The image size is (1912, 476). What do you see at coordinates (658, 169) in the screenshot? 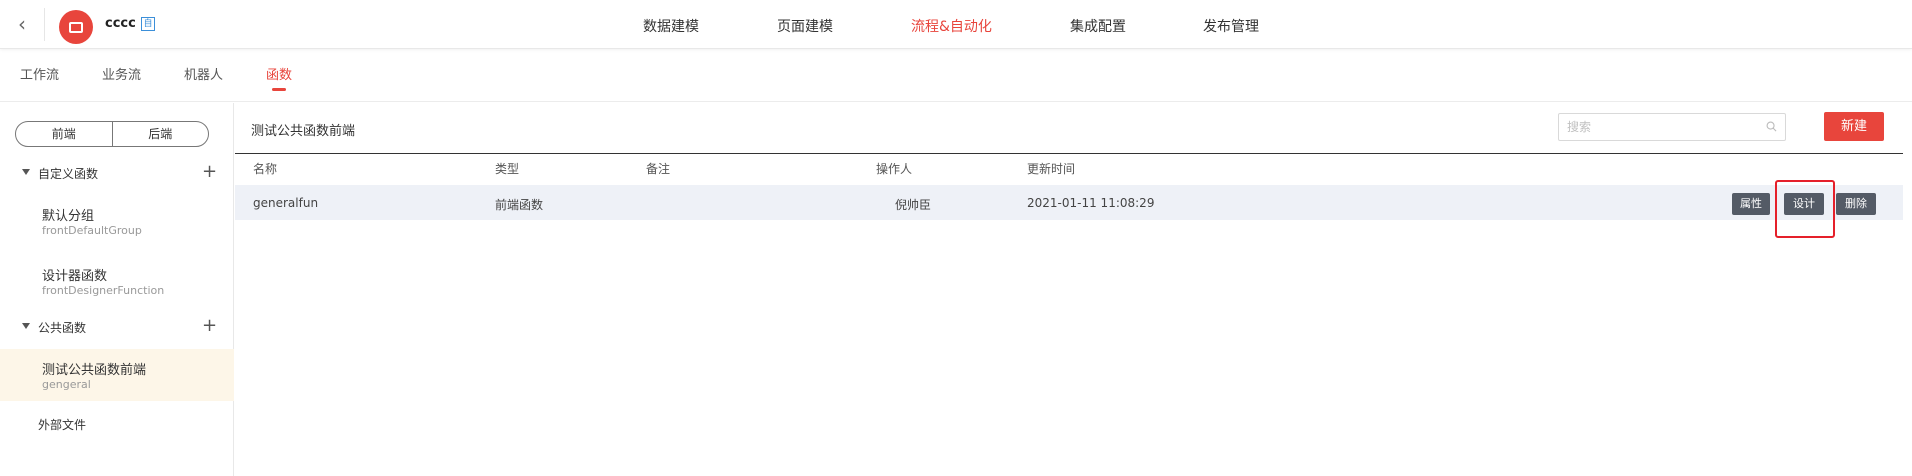
I see `col-note: 备注` at bounding box center [658, 169].